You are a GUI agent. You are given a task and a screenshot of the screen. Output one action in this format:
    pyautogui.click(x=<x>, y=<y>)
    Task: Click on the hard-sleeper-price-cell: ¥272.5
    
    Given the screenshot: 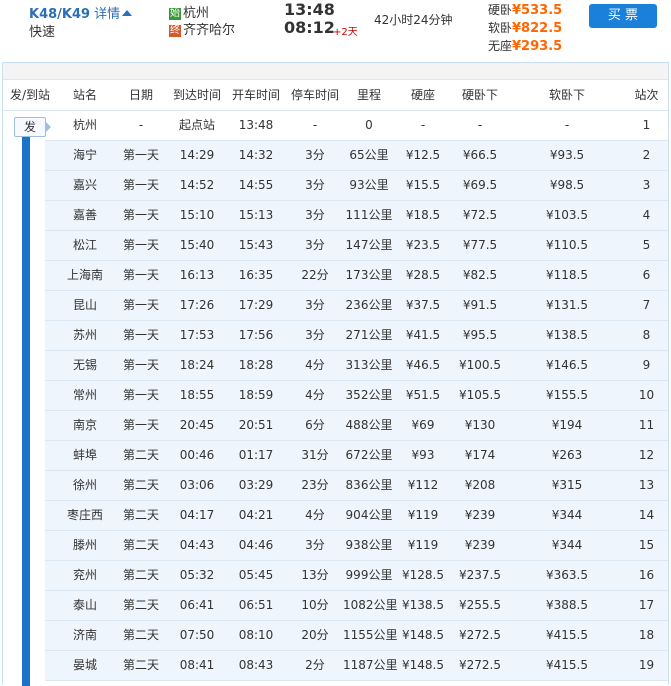 What is the action you would take?
    pyautogui.click(x=480, y=665)
    